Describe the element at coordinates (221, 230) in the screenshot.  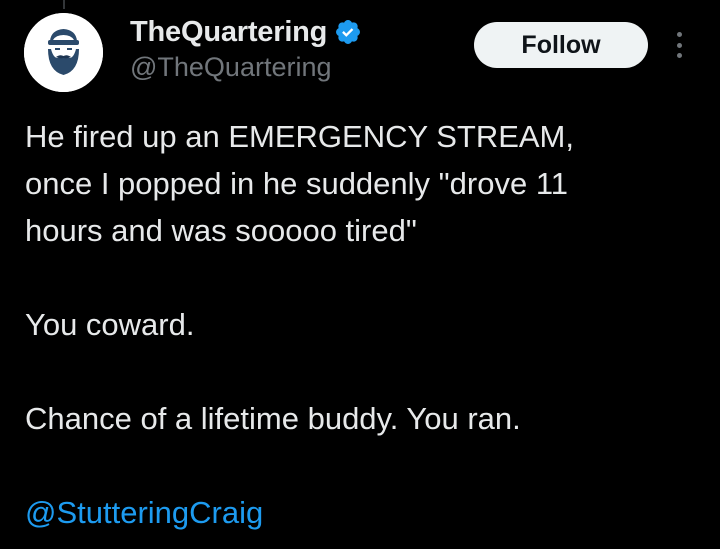
I see `tweet-line: hours and was sooooo tired"` at that location.